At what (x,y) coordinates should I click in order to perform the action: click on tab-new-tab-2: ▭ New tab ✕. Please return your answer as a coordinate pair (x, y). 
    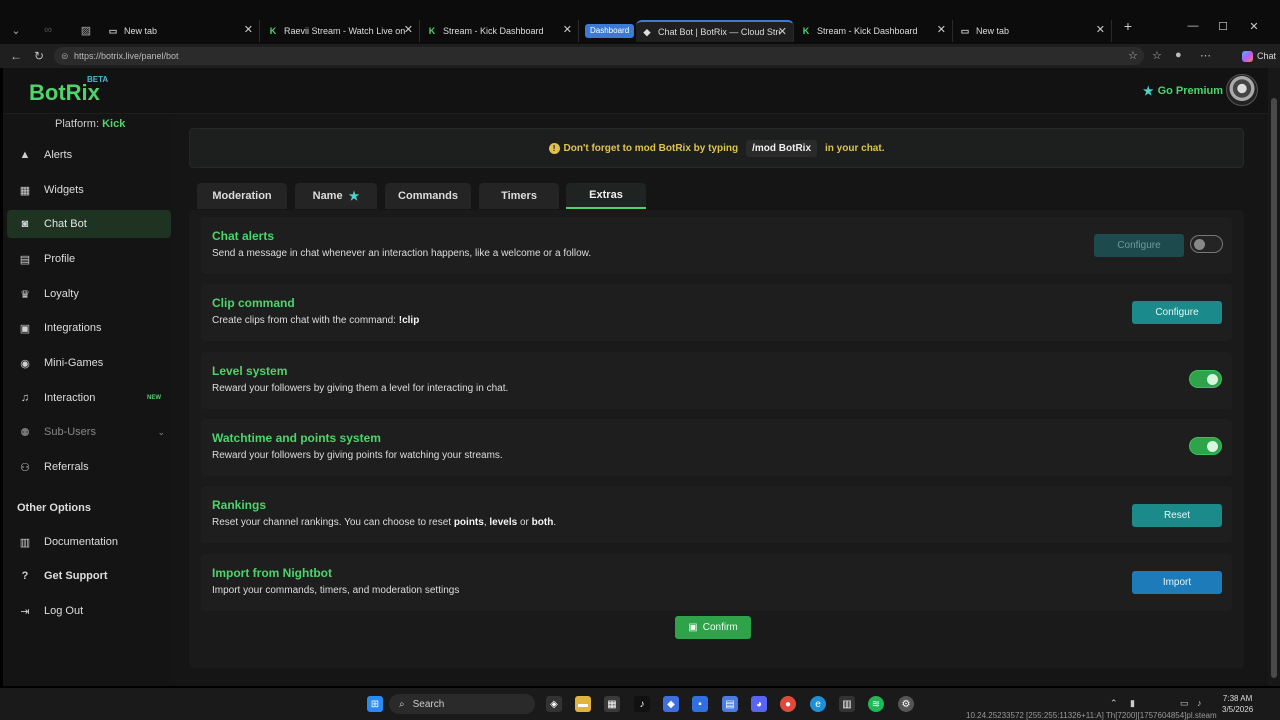
    Looking at the image, I should click on (1033, 31).